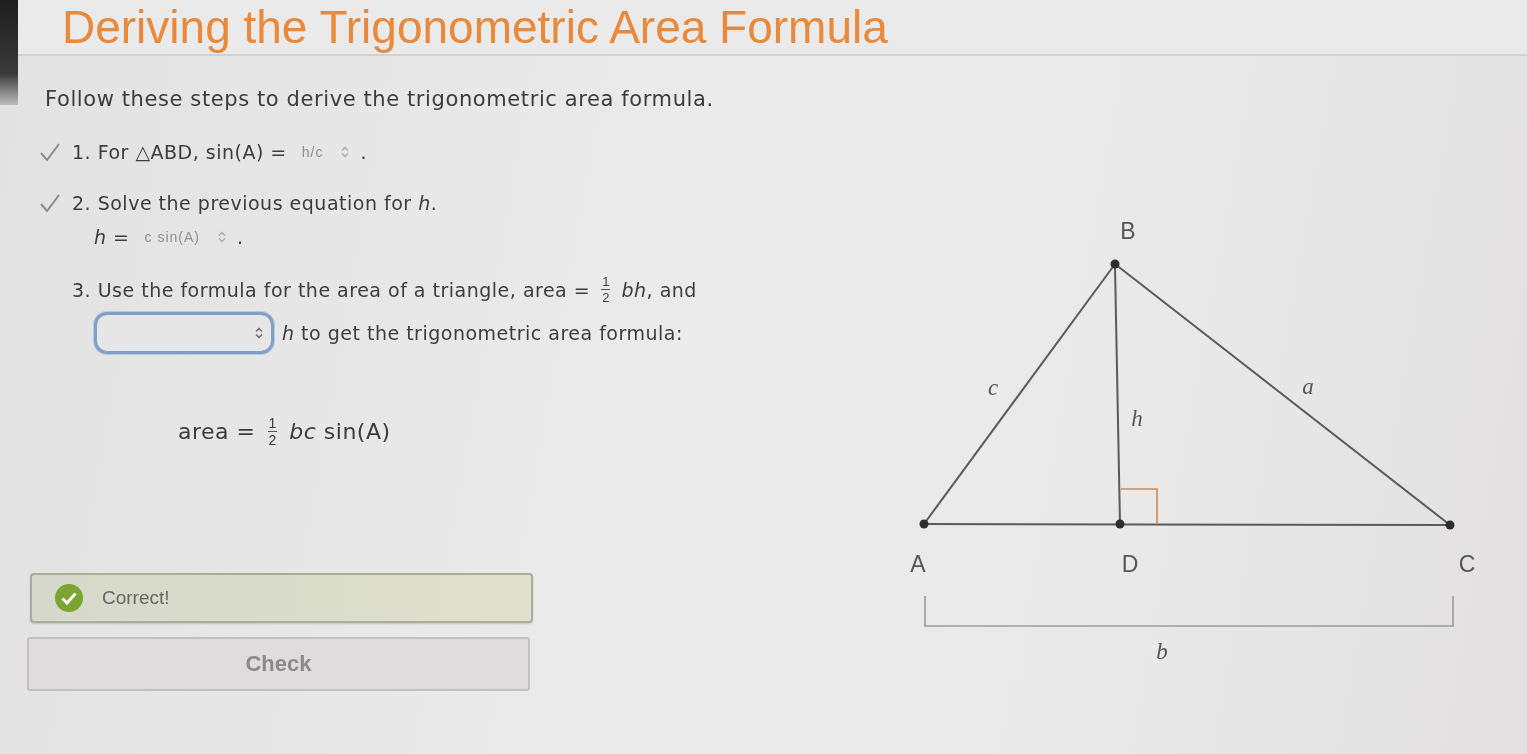 This screenshot has width=1527, height=754. Describe the element at coordinates (1137, 418) in the screenshot. I see `side-label: h` at that location.